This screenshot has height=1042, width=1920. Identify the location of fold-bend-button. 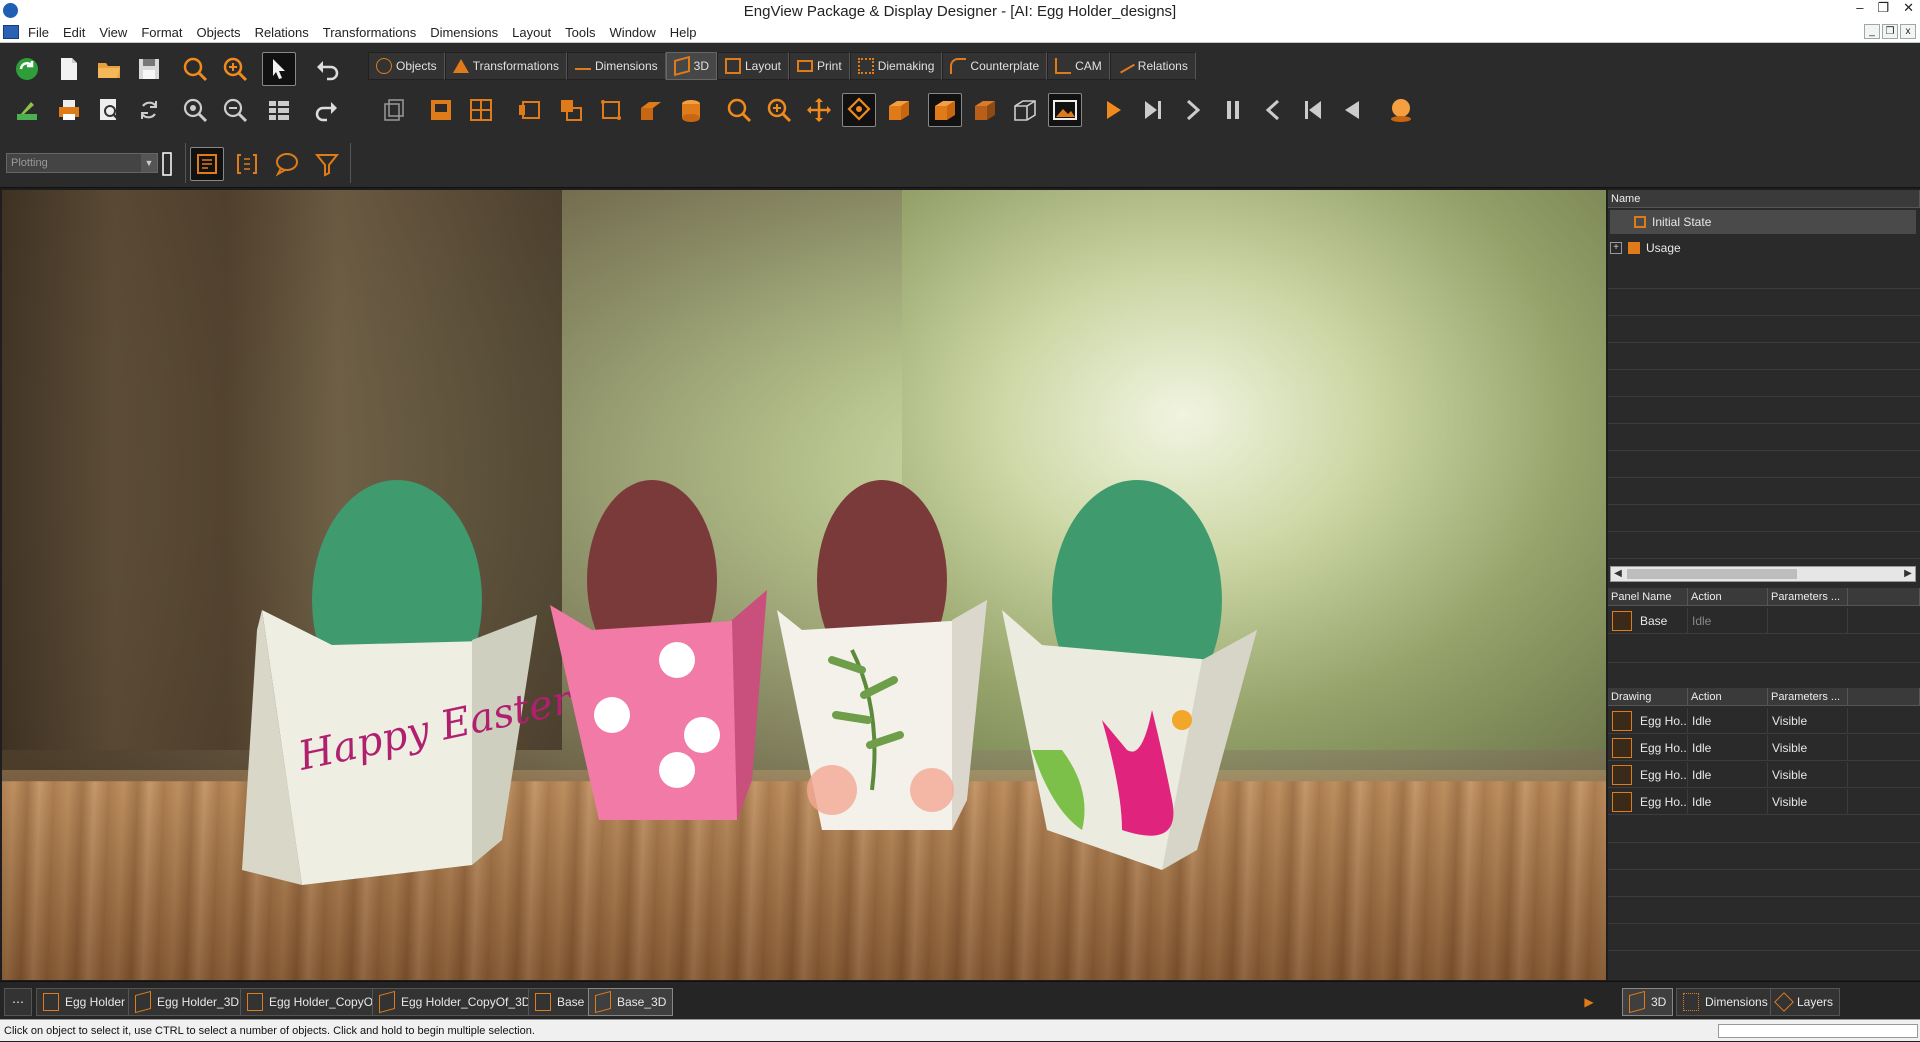
(611, 110).